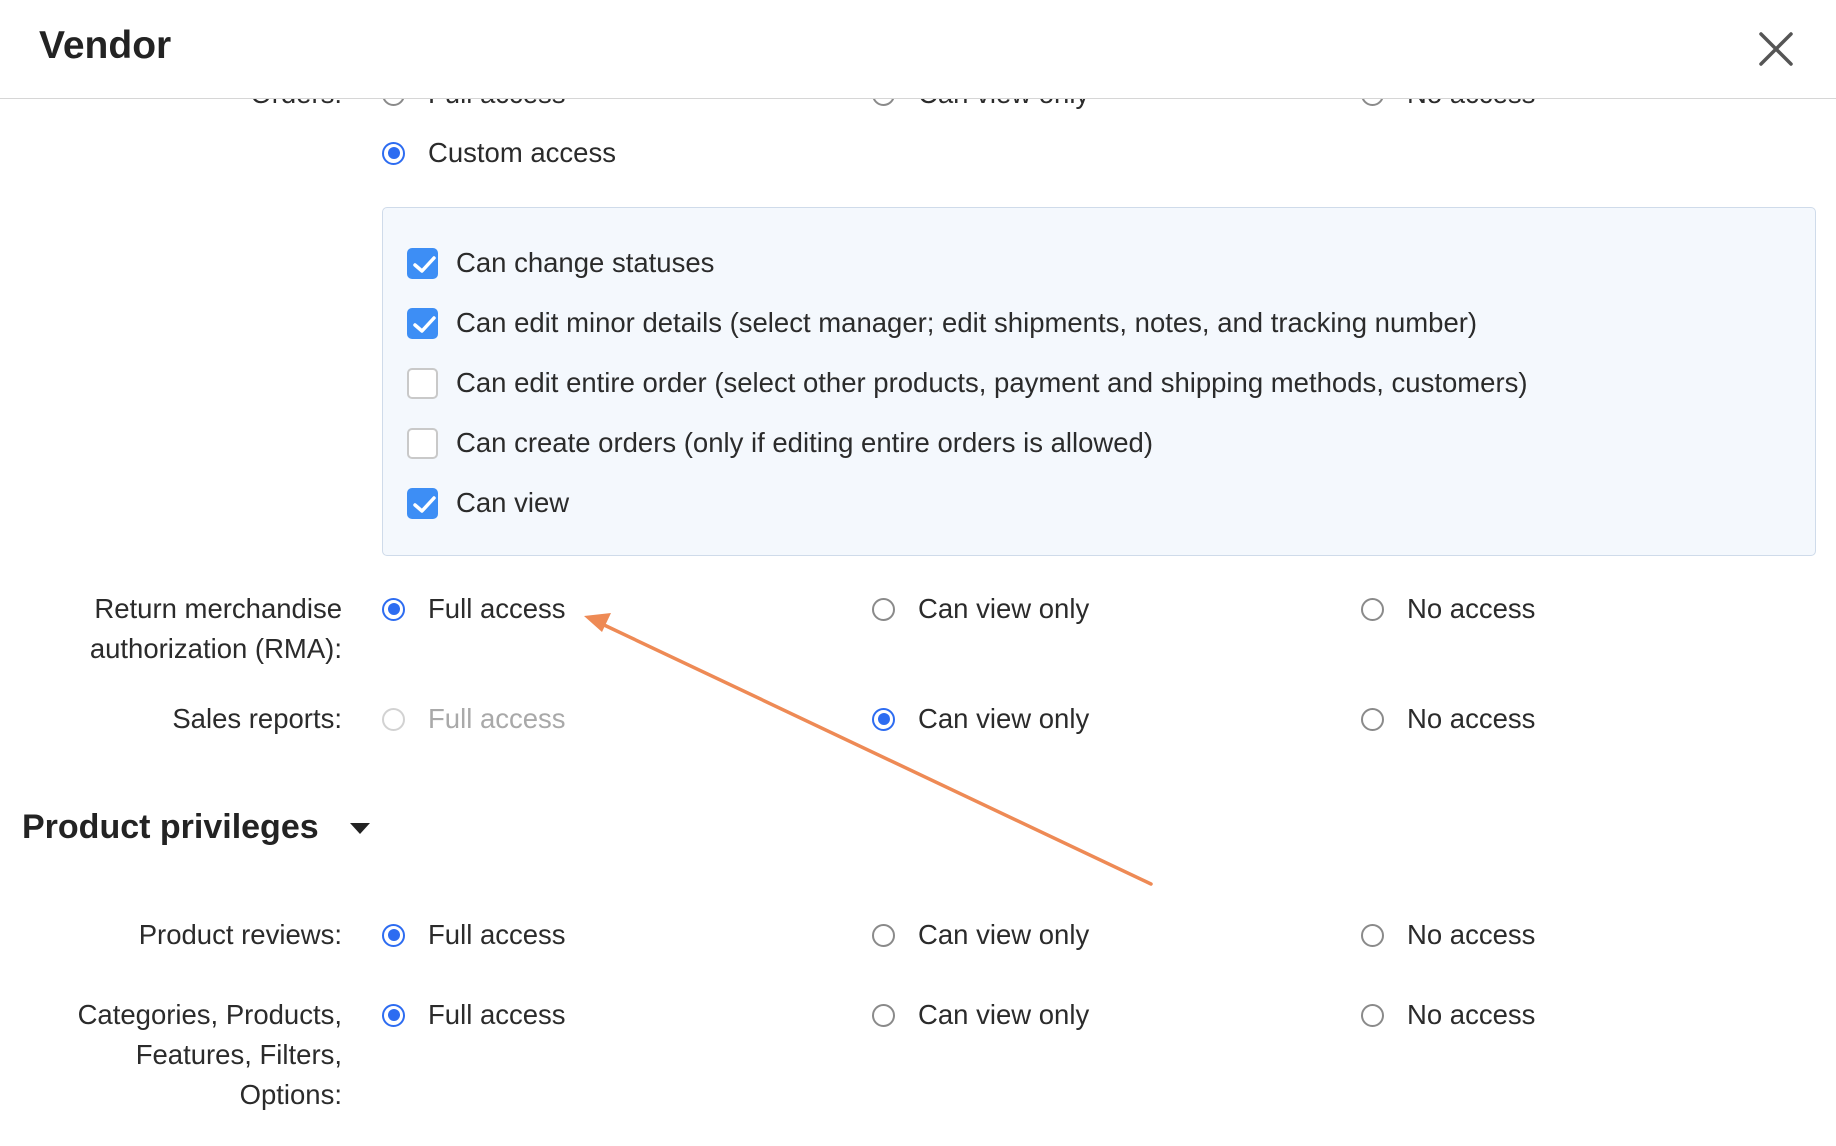 This screenshot has width=1836, height=1146. I want to click on sales-reports-label: Sales reports:, so click(257, 718).